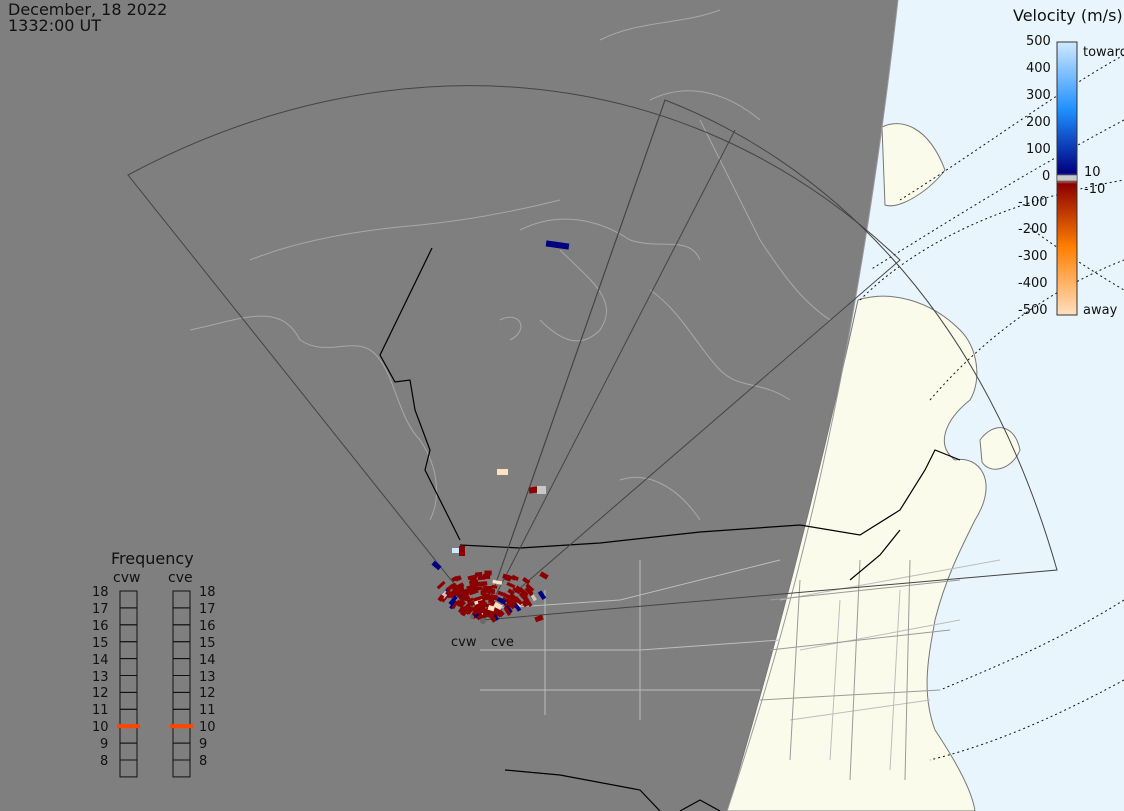  Describe the element at coordinates (100, 609) in the screenshot. I see `frequency-level-left: 17` at that location.